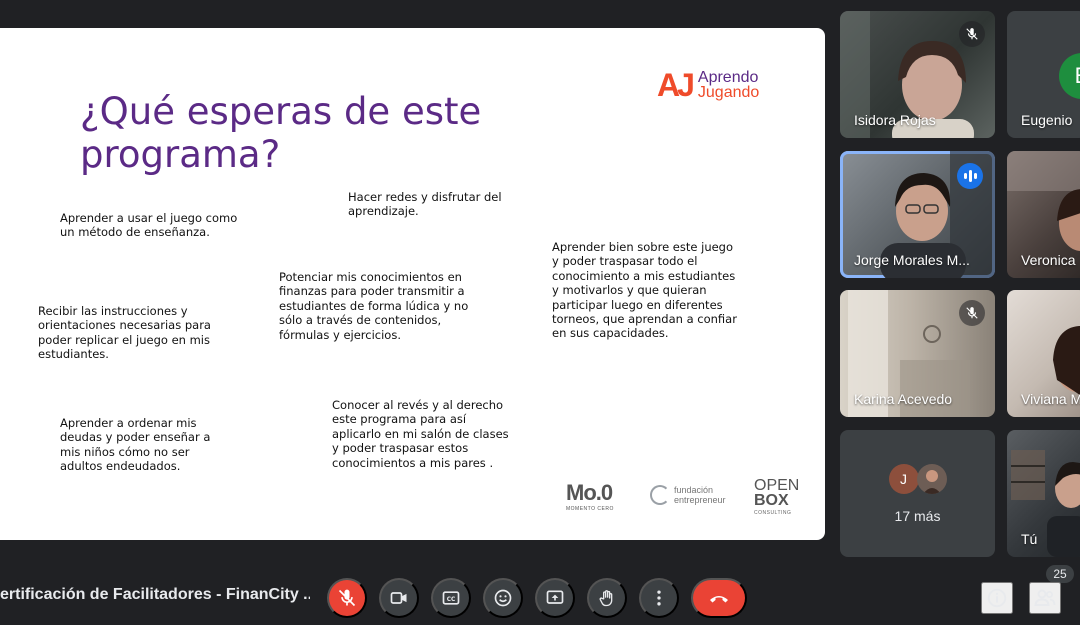 The width and height of the screenshot is (1080, 625). Describe the element at coordinates (700, 500) in the screenshot. I see `fundacion-line-2: entrepreneur` at that location.